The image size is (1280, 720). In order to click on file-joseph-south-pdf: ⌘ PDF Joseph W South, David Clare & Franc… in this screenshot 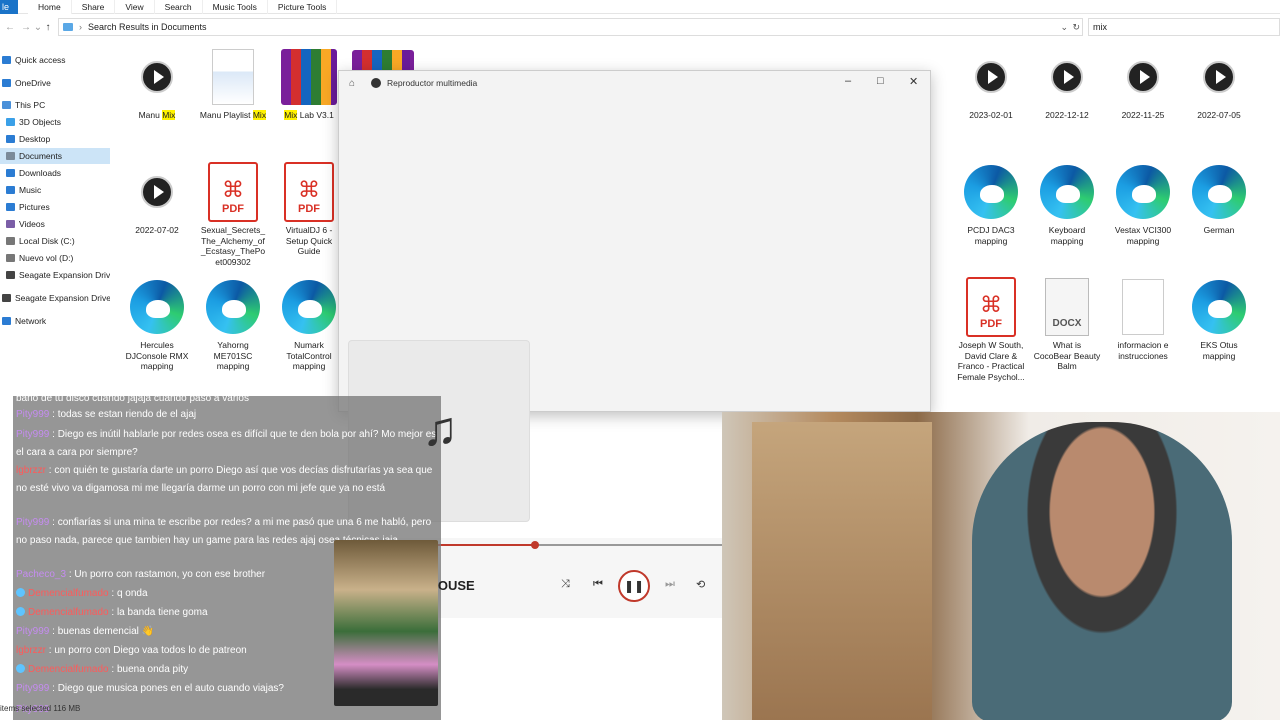, I will do `click(991, 329)`.